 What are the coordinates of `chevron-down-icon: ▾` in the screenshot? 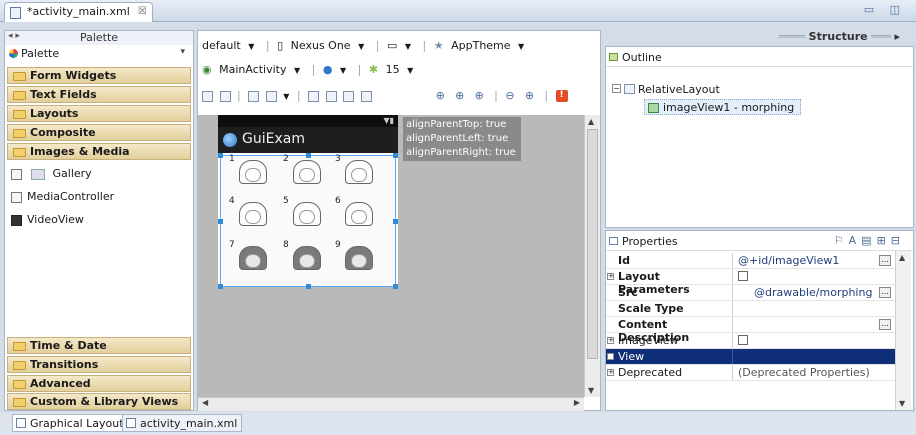 It's located at (182, 52).